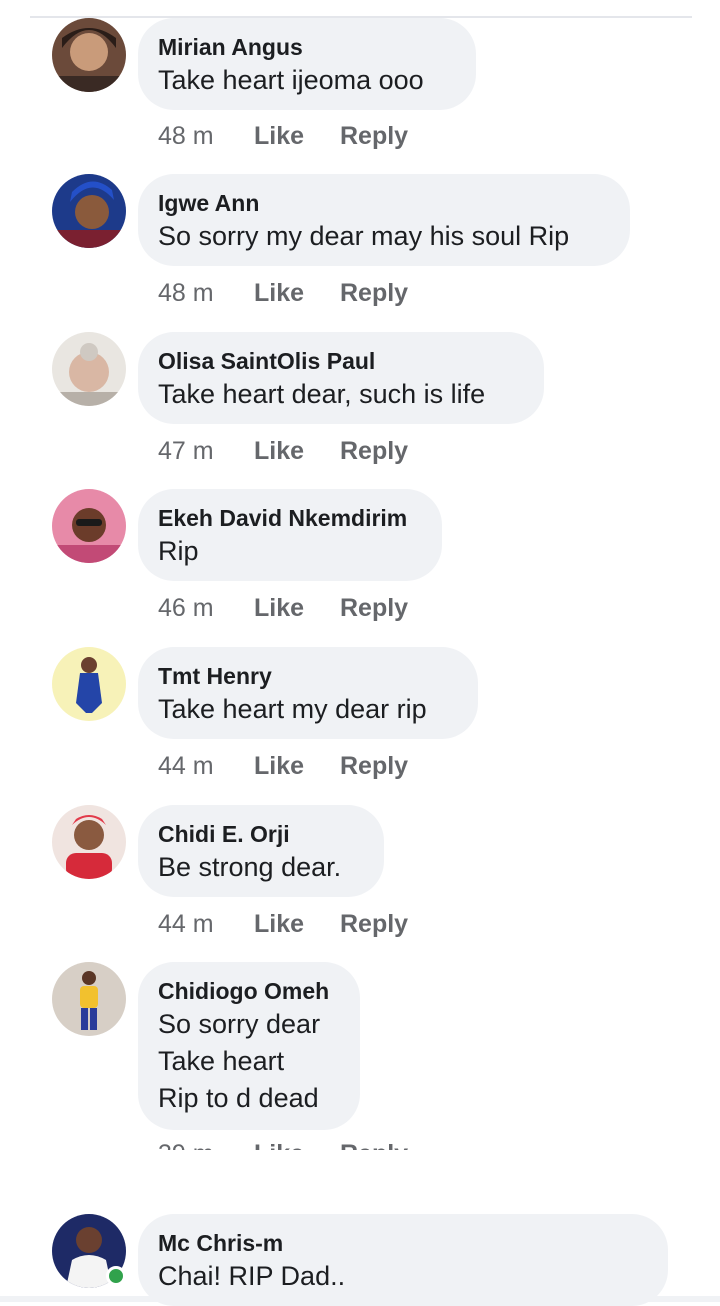  I want to click on comment-author: Chidiogo Omeh, so click(248, 991).